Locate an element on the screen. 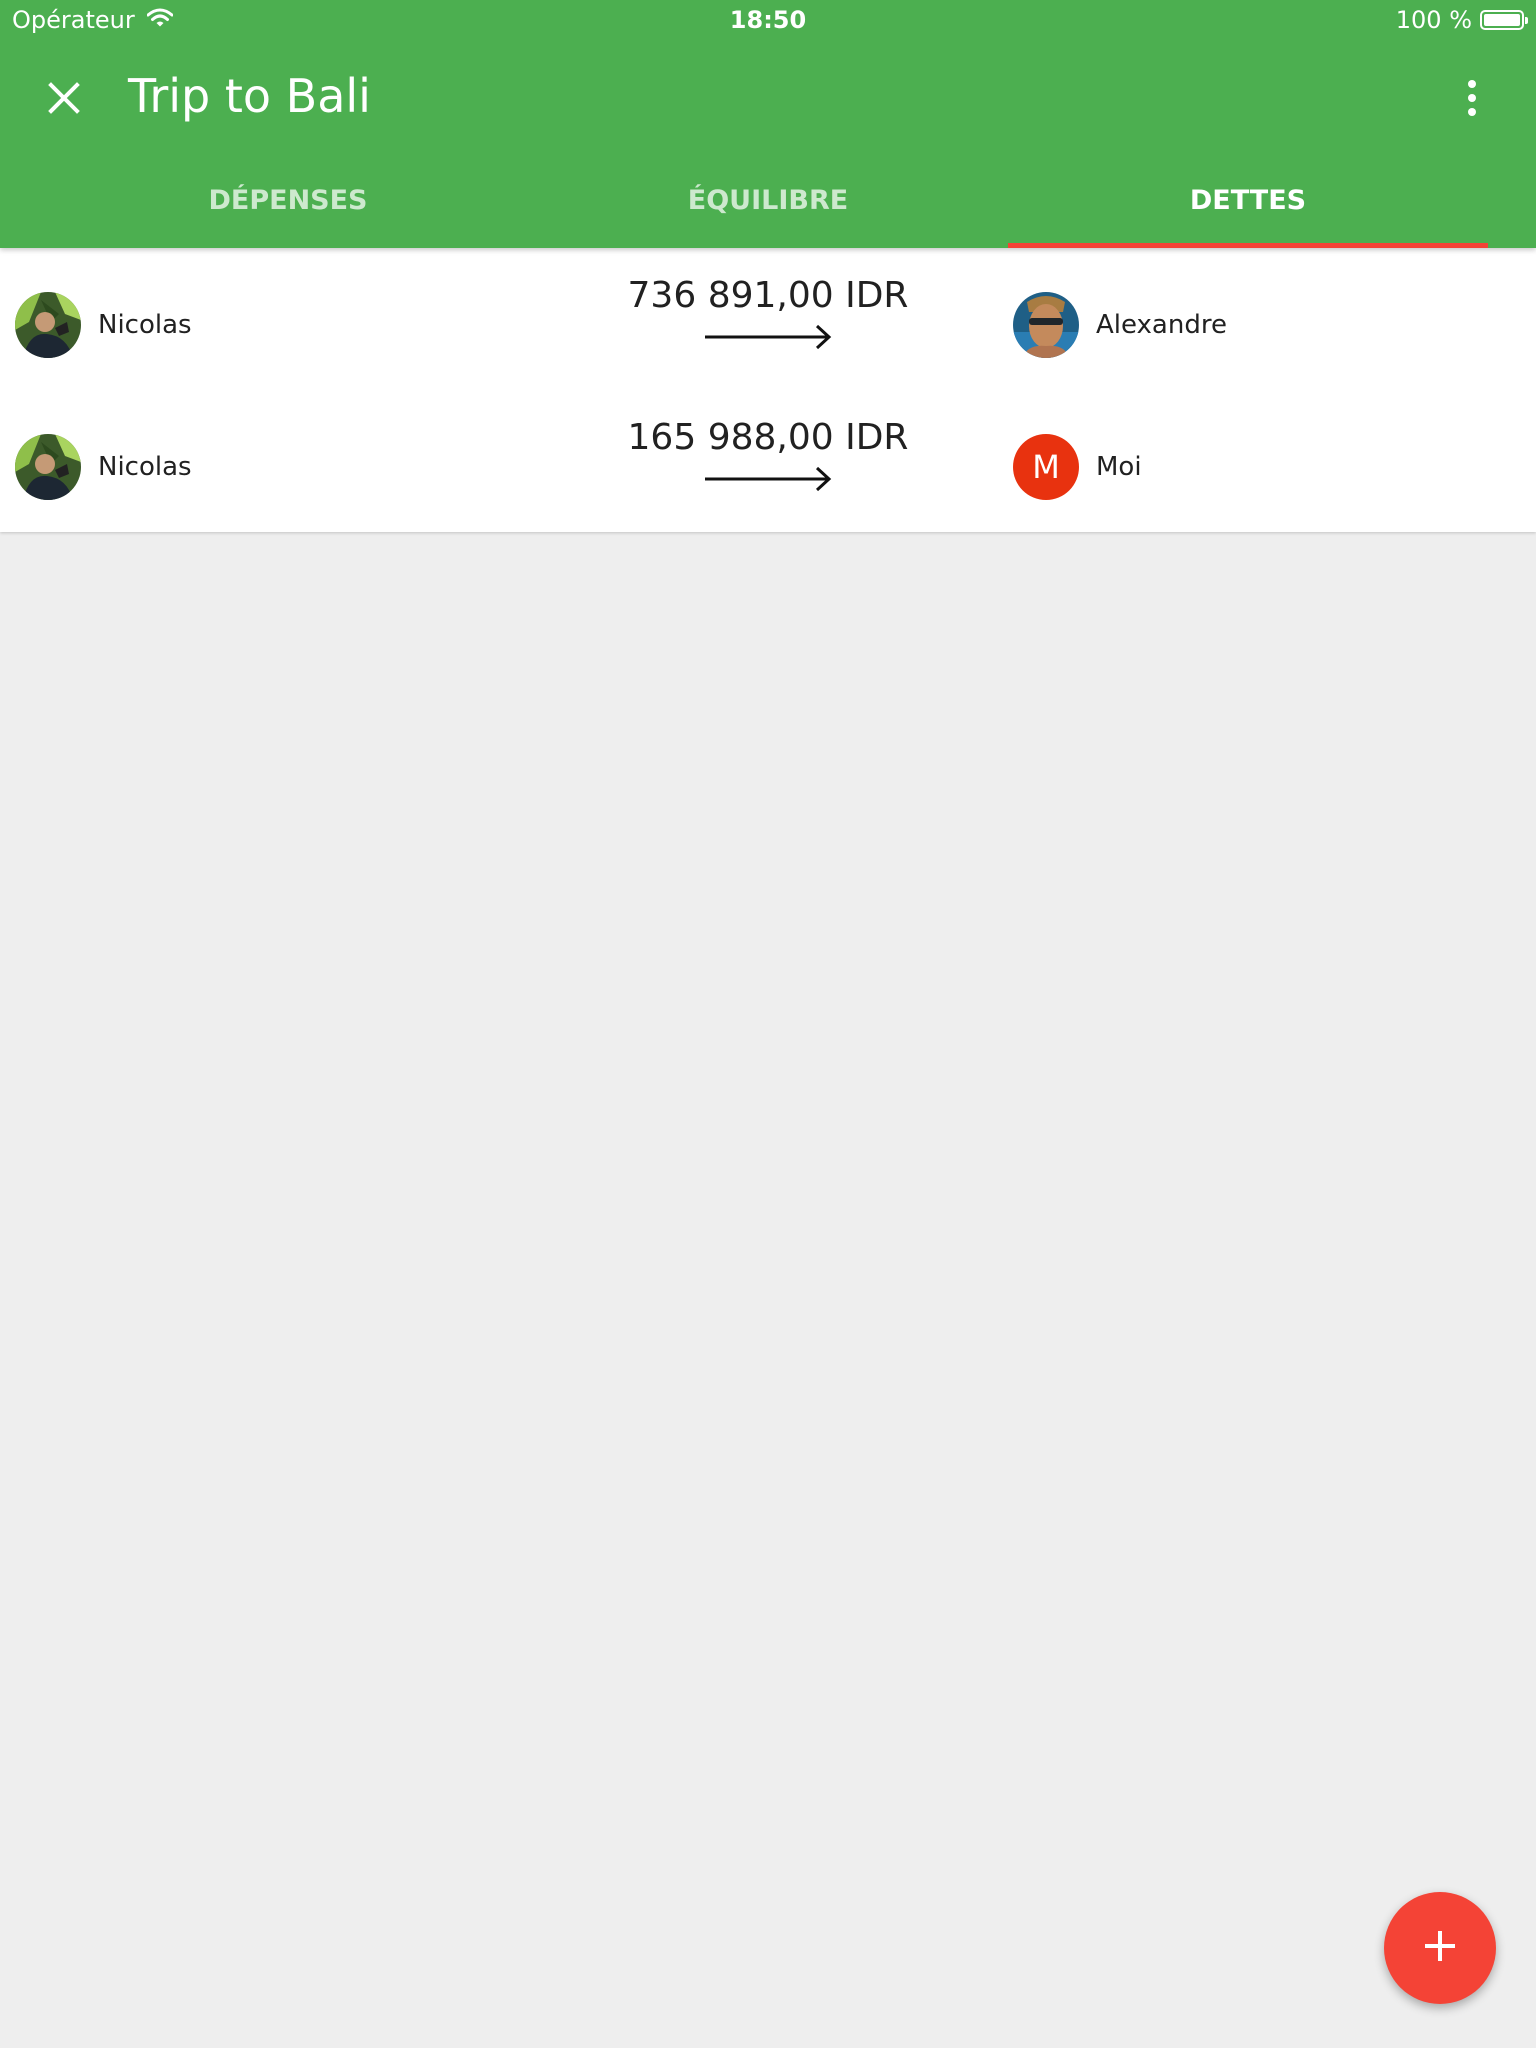 The height and width of the screenshot is (2048, 1536). debt-row: Nicolas 736 891,00 IDR Alexandre is located at coordinates (768, 319).